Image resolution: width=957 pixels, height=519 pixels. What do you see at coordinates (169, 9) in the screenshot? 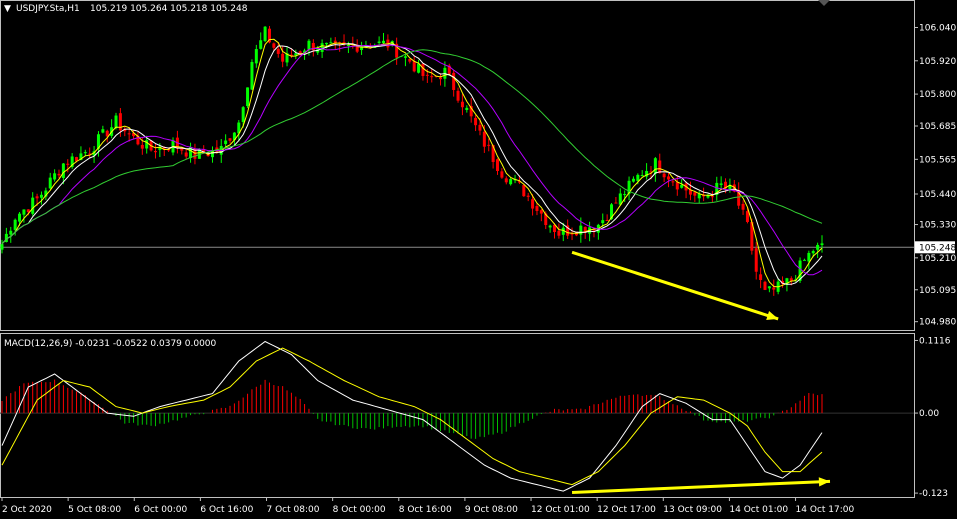
I see `ohlc-header: 105.219 105.264 105.218 105.248` at bounding box center [169, 9].